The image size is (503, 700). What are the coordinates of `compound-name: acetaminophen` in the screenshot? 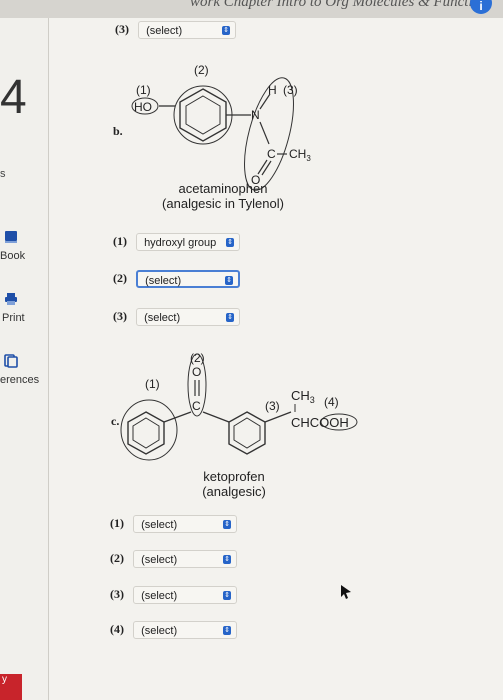 It's located at (223, 188).